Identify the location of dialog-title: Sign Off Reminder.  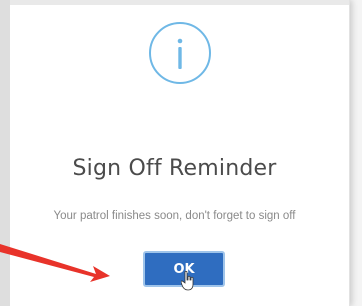
(174, 168).